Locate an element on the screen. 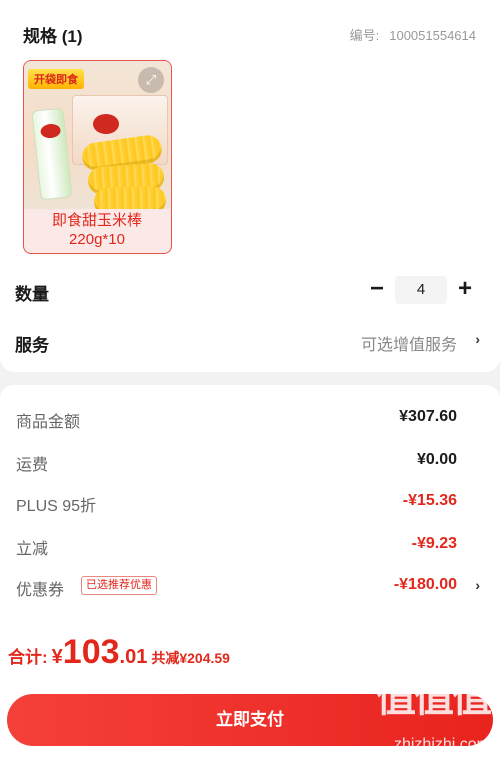  sku-label: 编号: is located at coordinates (364, 35).